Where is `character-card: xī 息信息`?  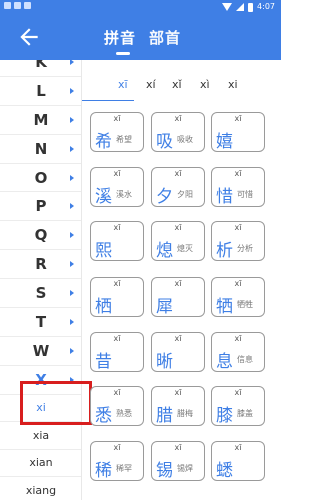
character-card: xī 息信息 is located at coordinates (238, 352).